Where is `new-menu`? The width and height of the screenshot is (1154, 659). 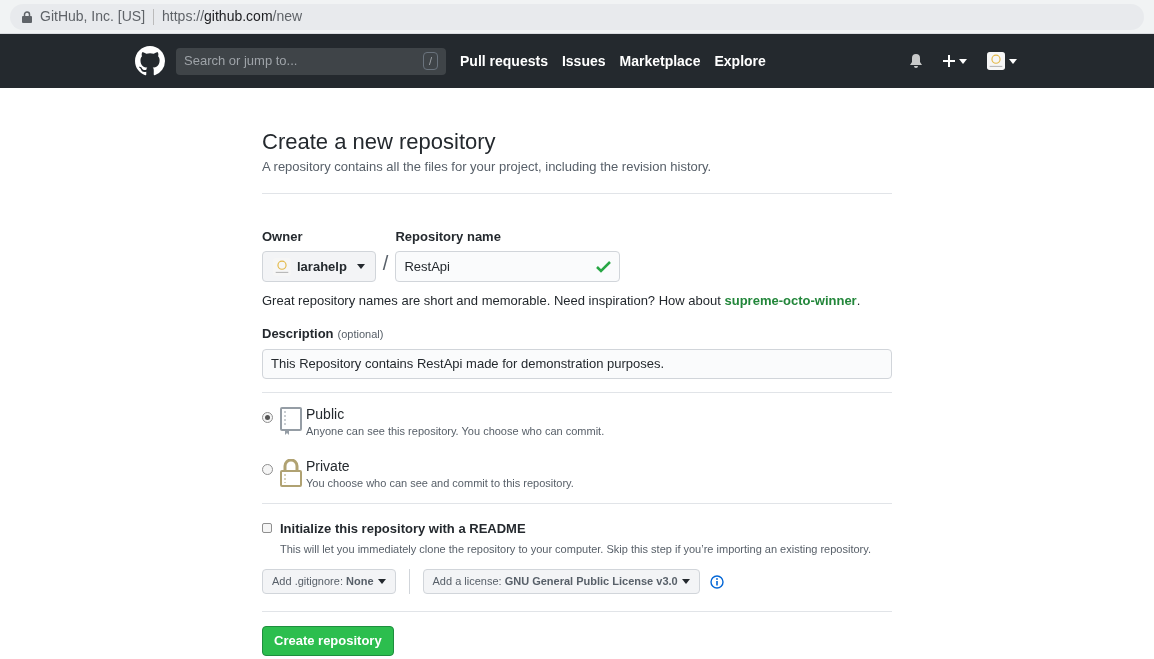
new-menu is located at coordinates (955, 61).